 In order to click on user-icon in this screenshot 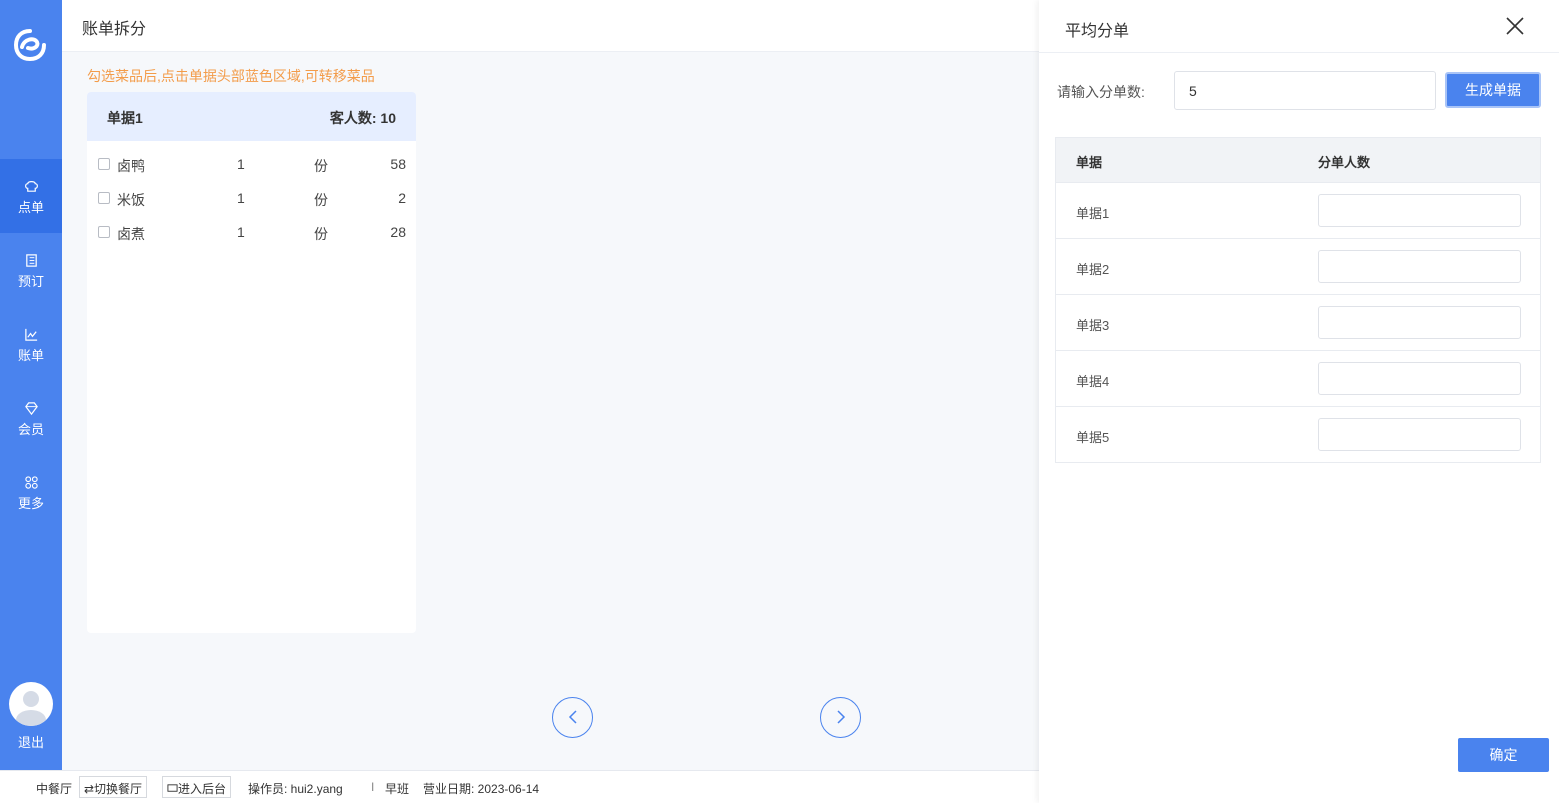, I will do `click(31, 708)`.